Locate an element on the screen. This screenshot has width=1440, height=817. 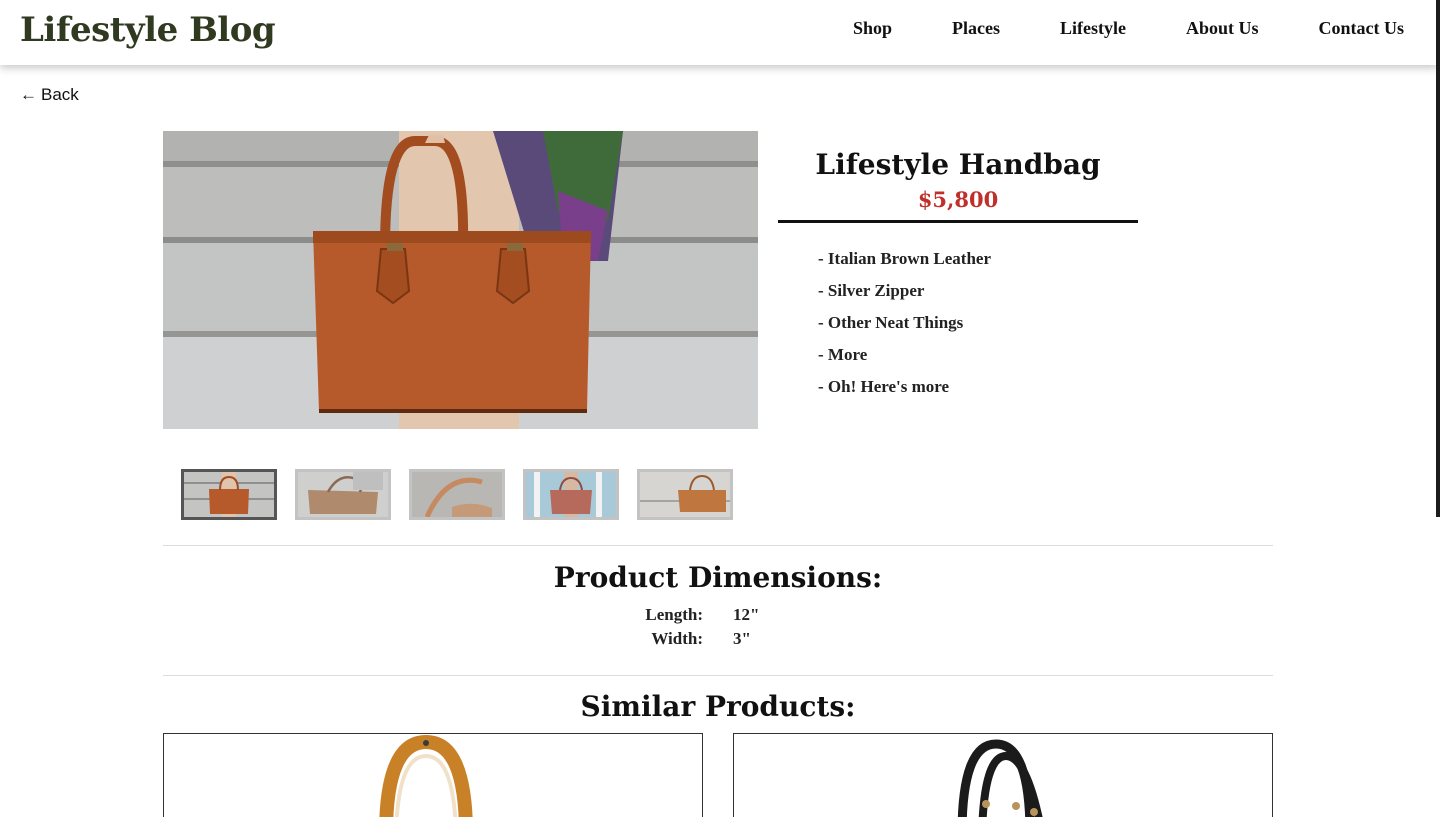
nav-lifestyle: Lifestyle is located at coordinates (1093, 28).